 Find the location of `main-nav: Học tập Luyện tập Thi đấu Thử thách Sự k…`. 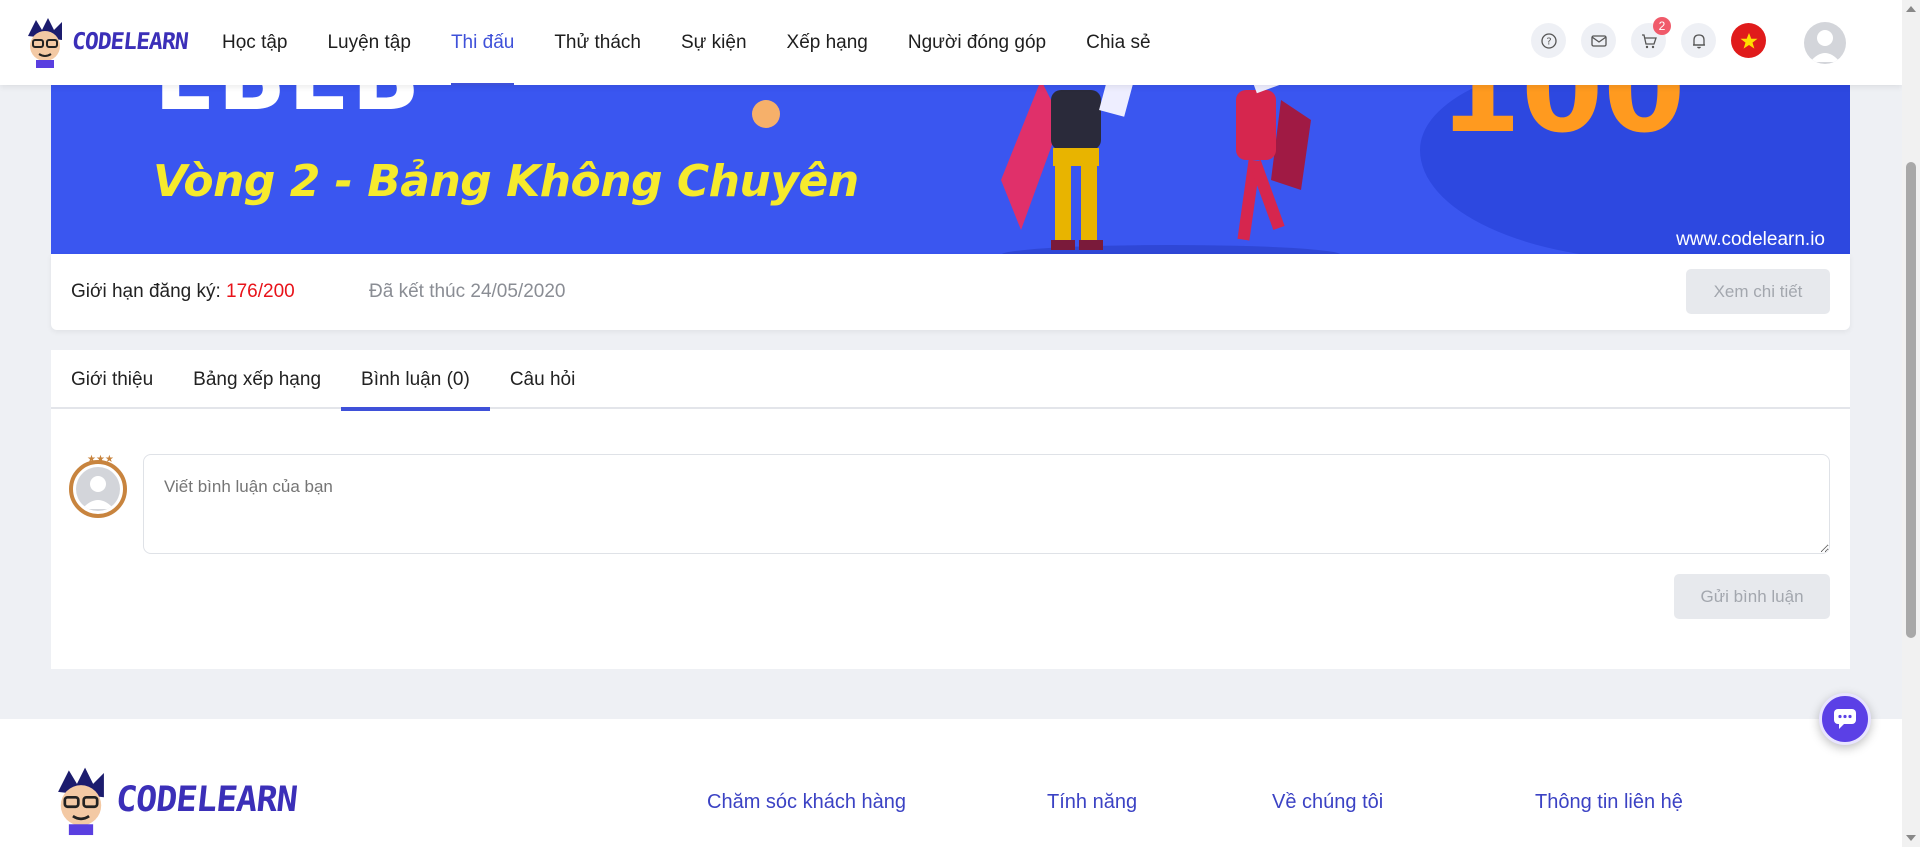

main-nav: Học tập Luyện tập Thi đấu Thử thách Sự k… is located at coordinates (706, 42).